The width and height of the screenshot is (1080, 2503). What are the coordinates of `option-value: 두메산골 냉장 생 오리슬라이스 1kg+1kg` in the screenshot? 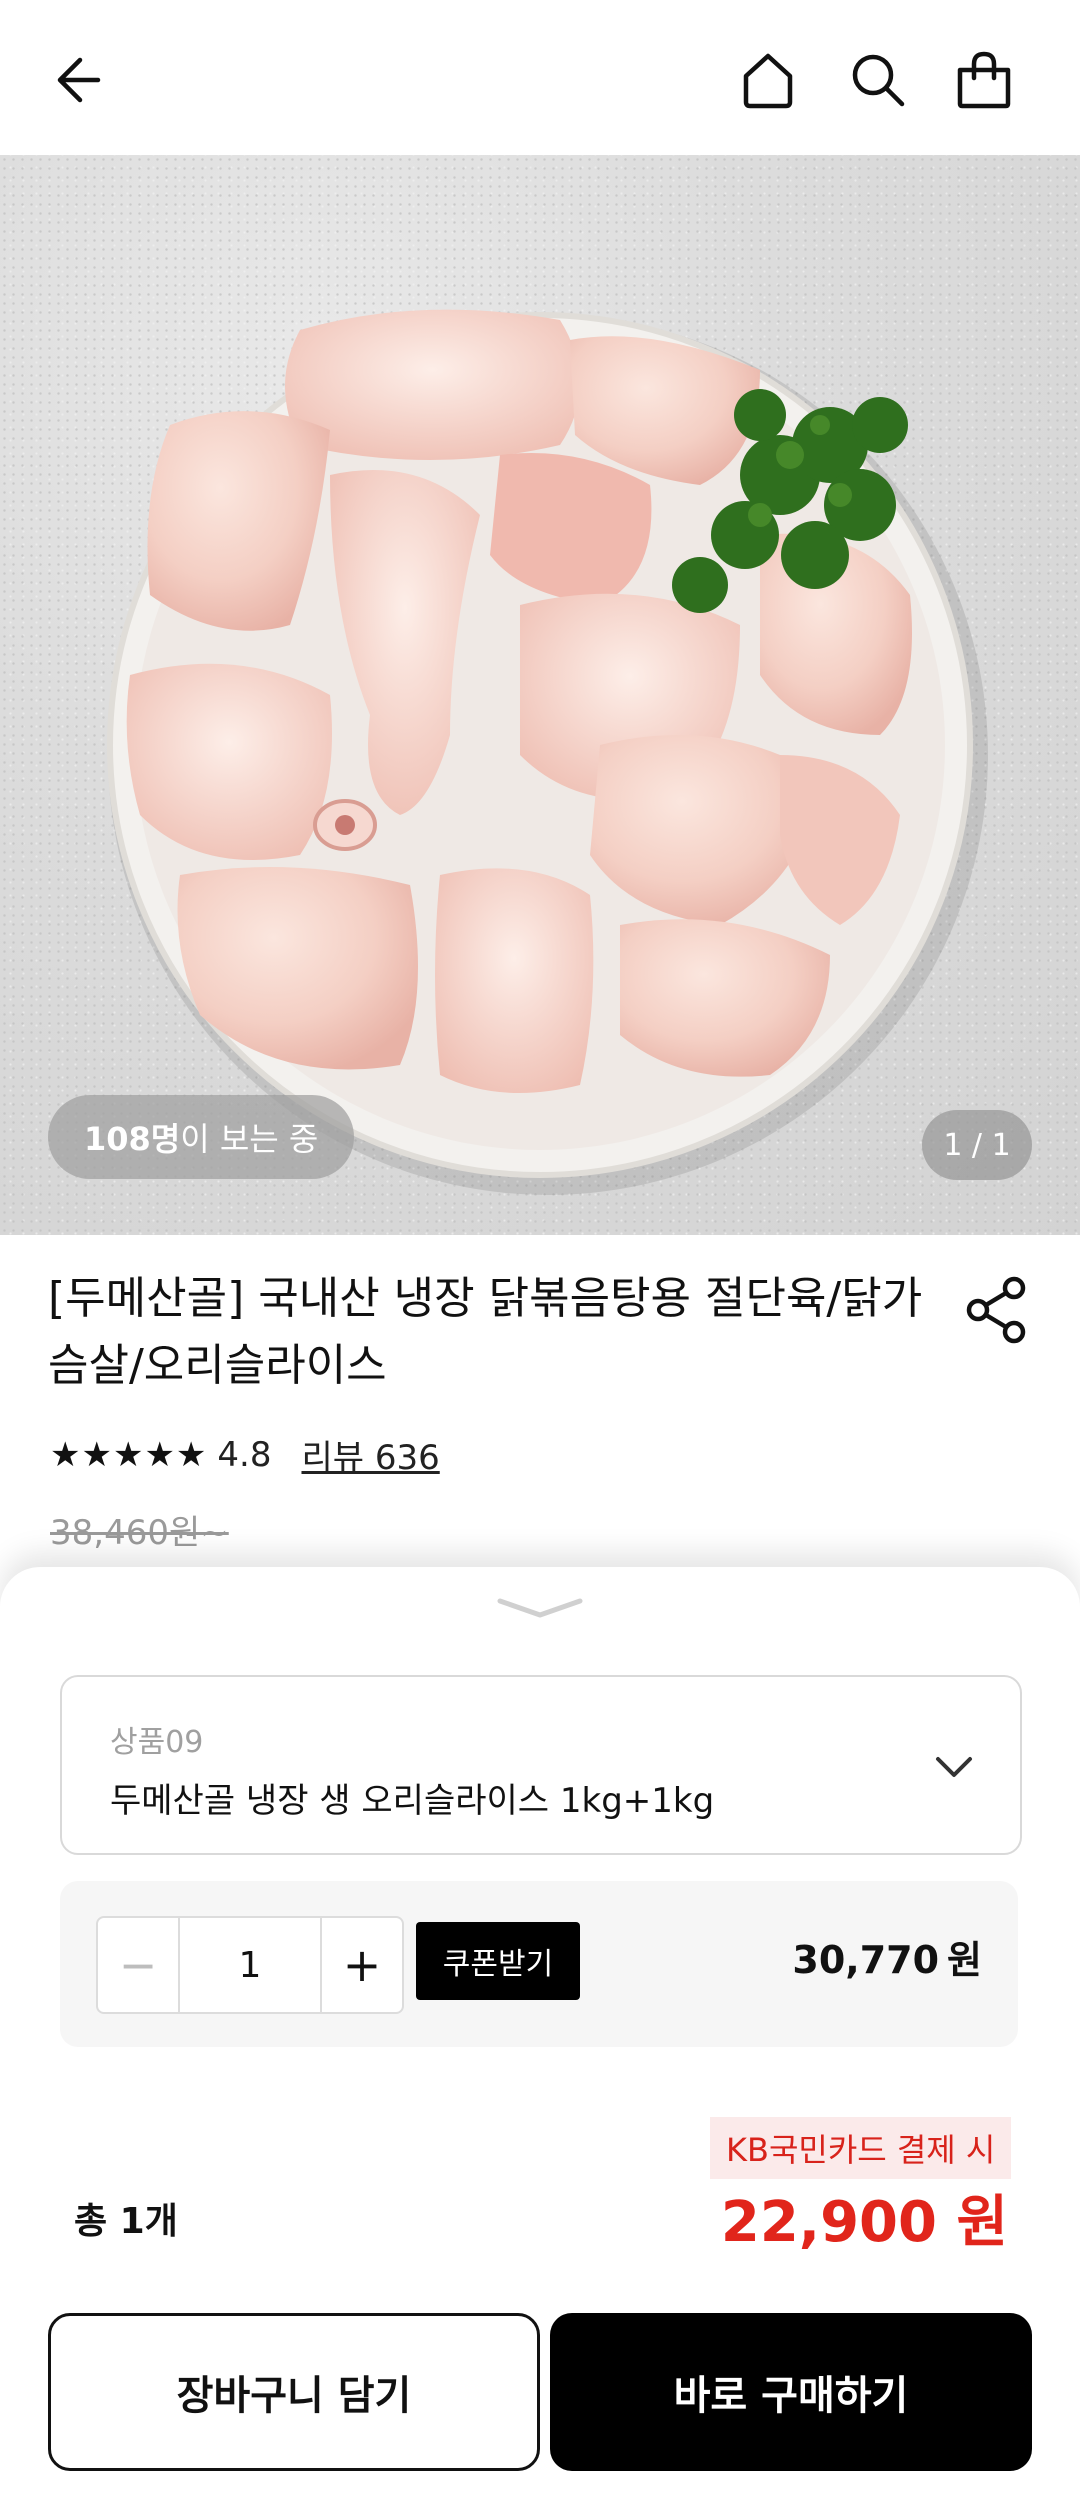 It's located at (412, 1801).